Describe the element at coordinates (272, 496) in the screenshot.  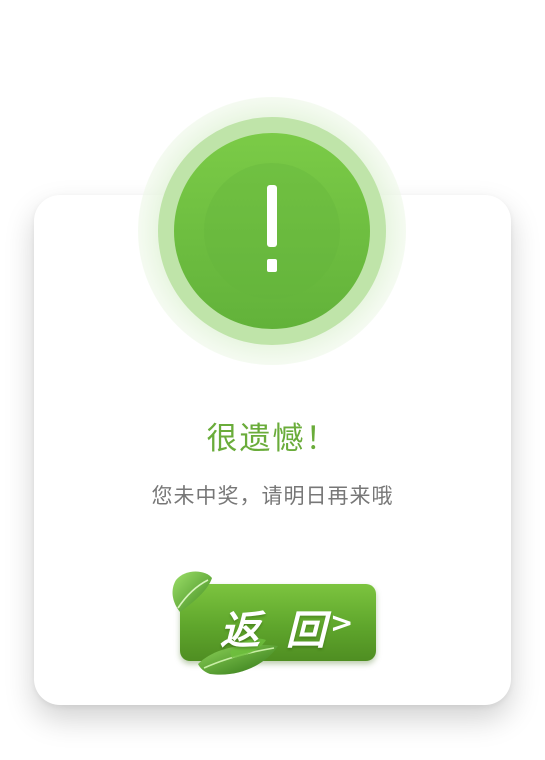
I see `result-message: 您未中奖，请明日再来哦` at that location.